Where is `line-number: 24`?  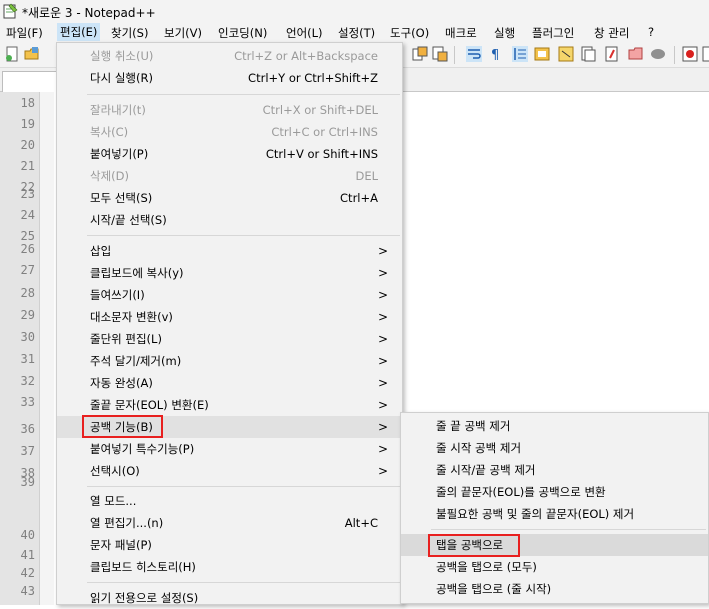 line-number: 24 is located at coordinates (27, 215).